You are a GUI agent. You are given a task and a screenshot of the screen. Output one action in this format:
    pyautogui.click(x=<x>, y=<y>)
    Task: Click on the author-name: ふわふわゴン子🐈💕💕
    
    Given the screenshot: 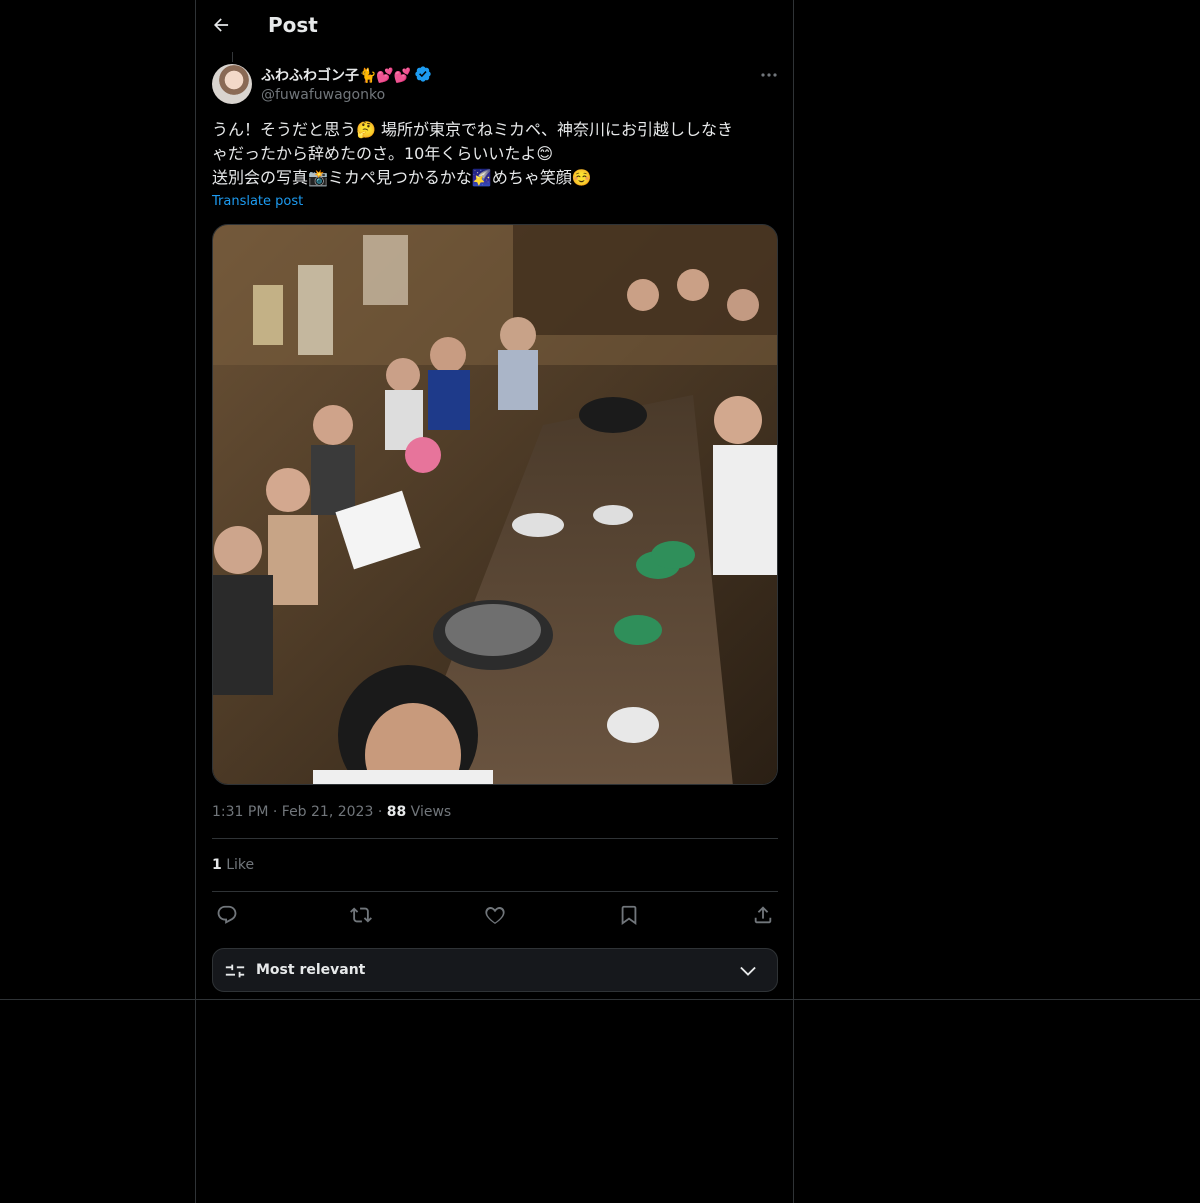 What is the action you would take?
    pyautogui.click(x=346, y=76)
    